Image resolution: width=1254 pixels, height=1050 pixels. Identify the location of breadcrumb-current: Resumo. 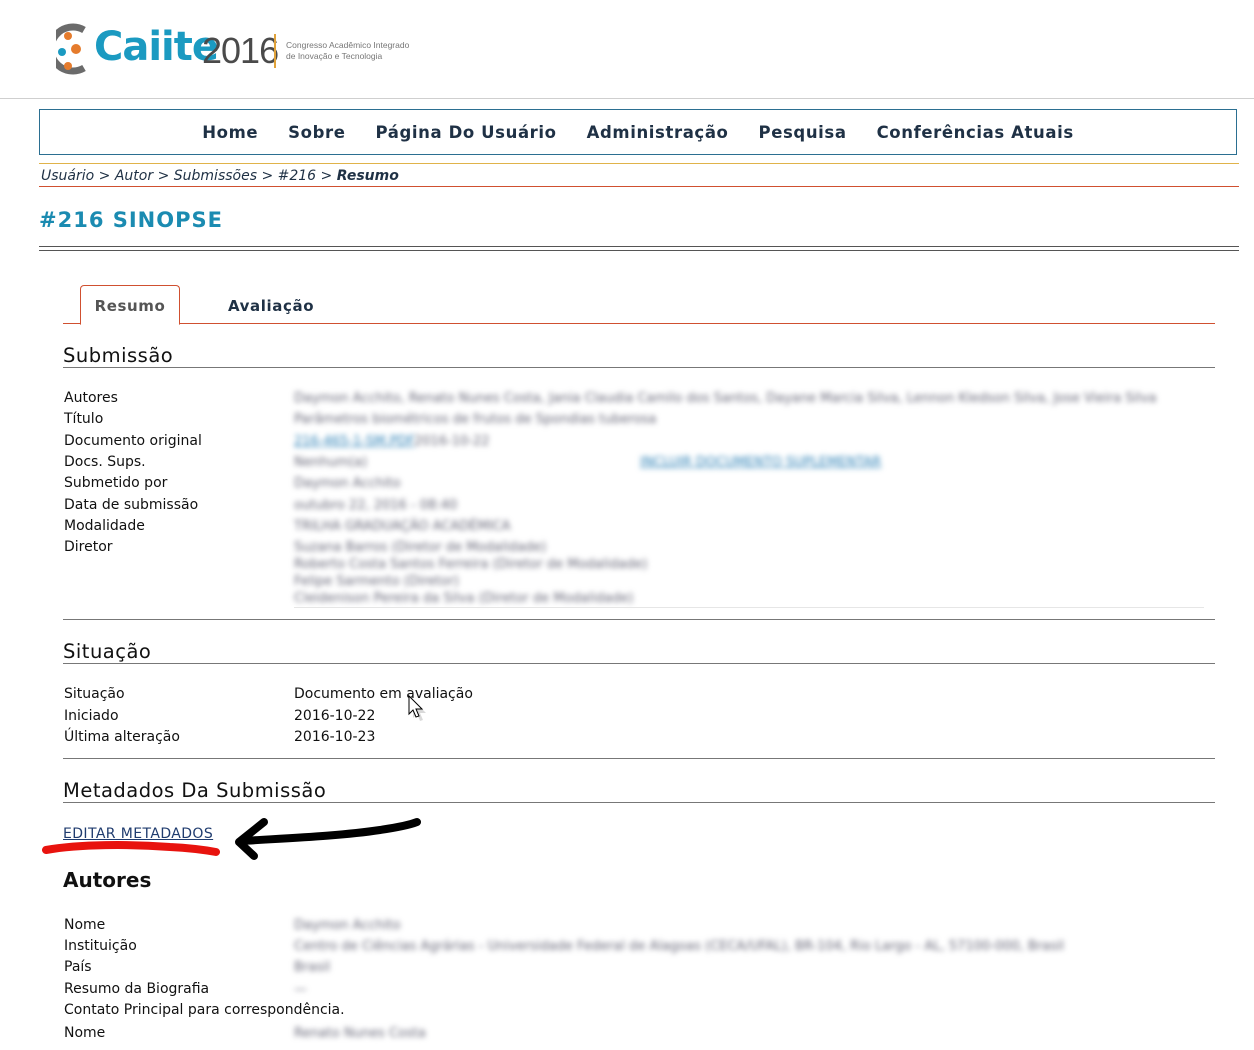
(367, 176).